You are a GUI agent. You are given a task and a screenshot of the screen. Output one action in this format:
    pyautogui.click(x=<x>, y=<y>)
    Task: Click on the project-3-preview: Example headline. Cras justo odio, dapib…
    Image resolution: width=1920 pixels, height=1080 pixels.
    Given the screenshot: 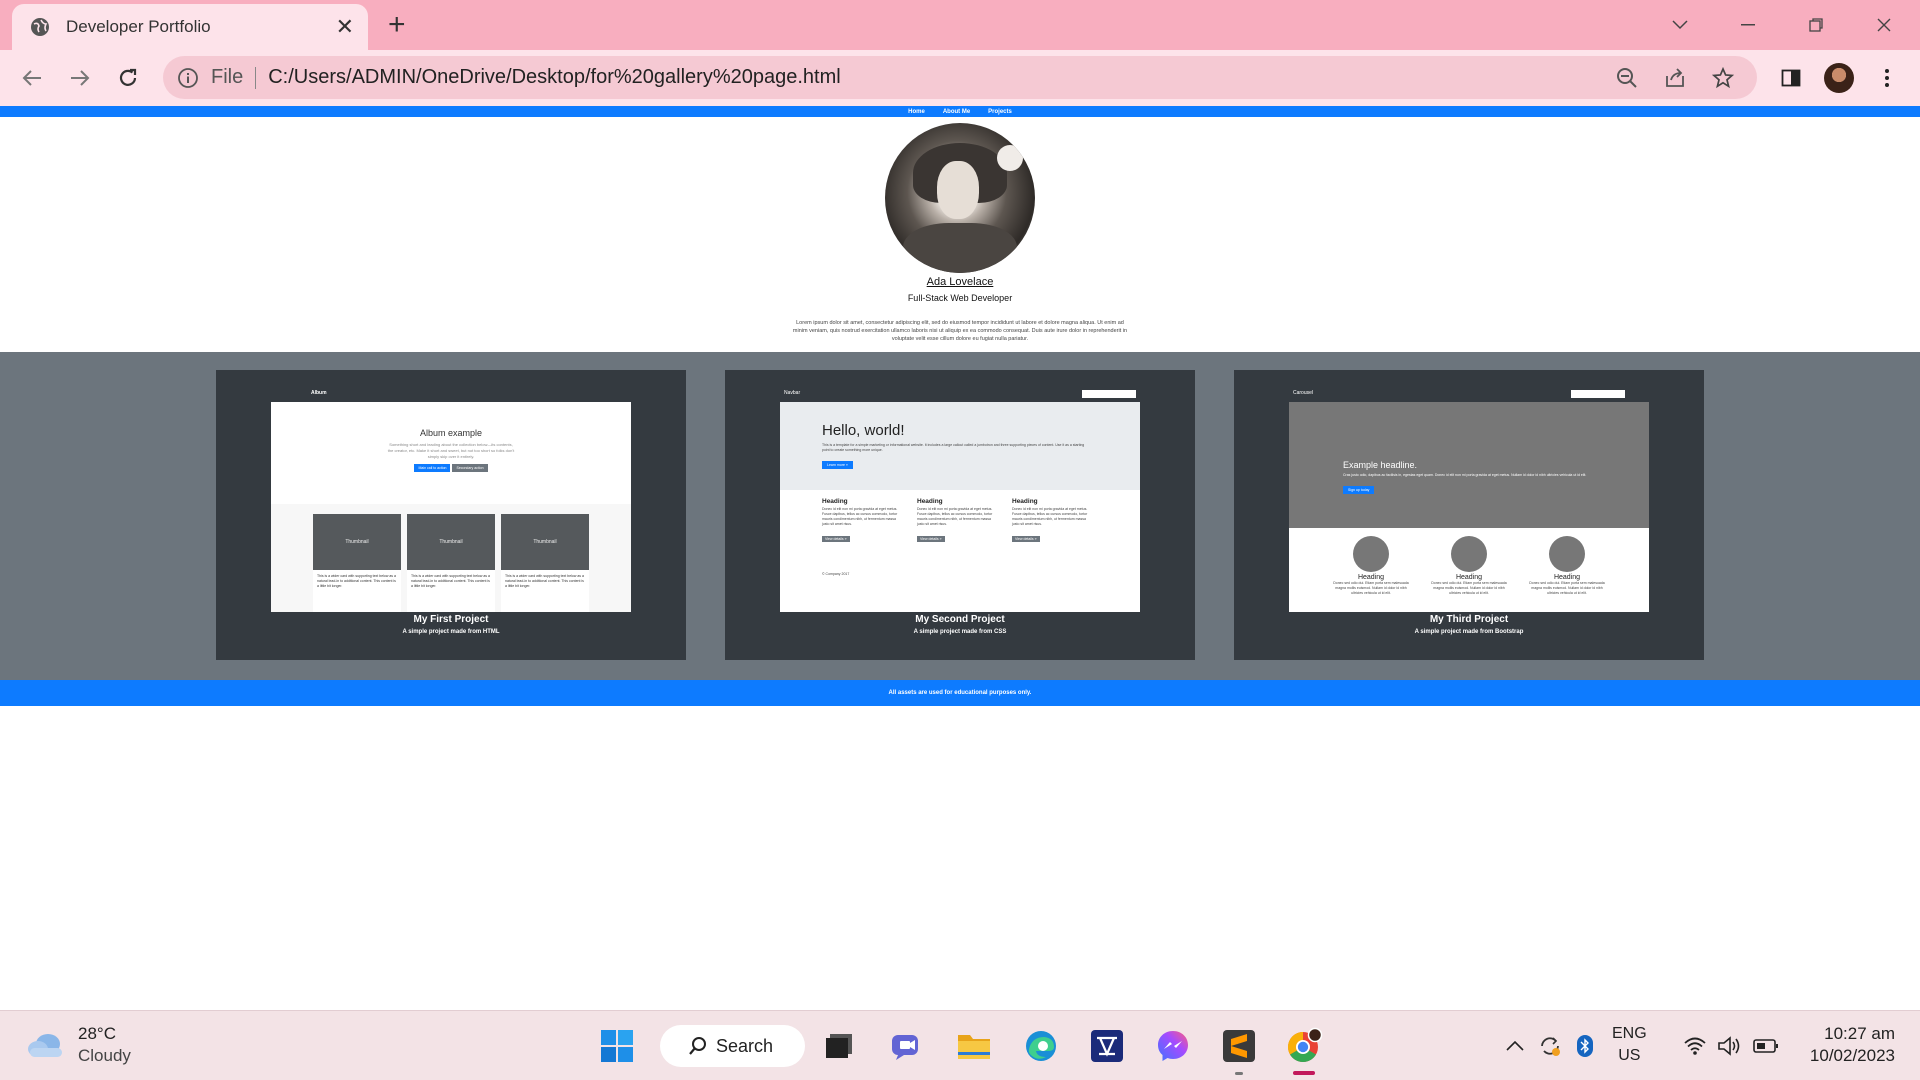 What is the action you would take?
    pyautogui.click(x=1469, y=507)
    